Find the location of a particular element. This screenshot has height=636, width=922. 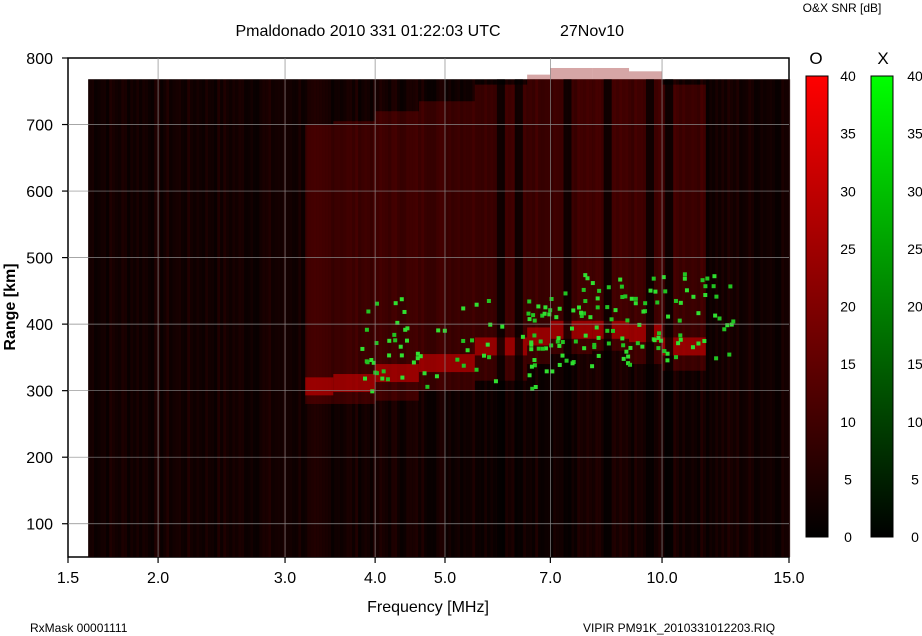

gap-column is located at coordinates (500, 318).